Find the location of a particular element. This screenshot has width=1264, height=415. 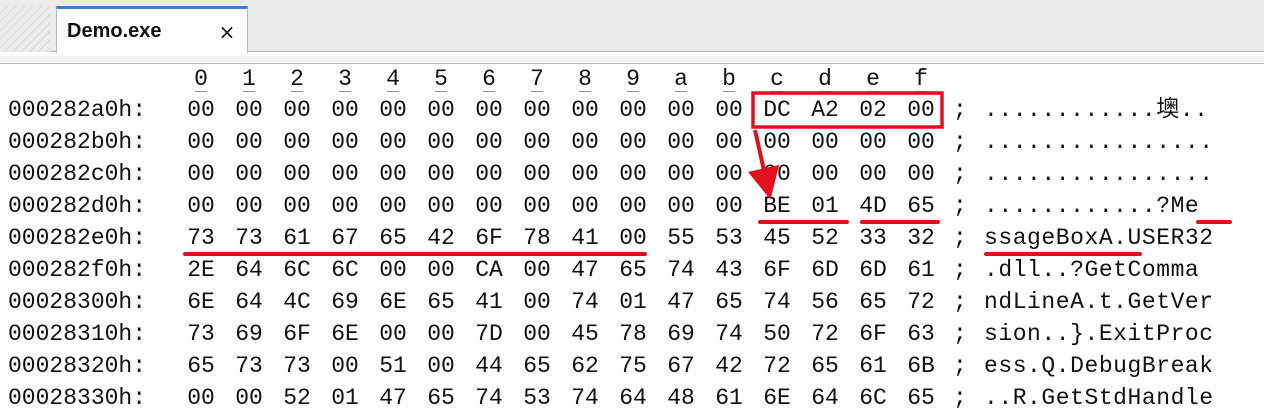

hex-byte-cell: 62 is located at coordinates (585, 366).